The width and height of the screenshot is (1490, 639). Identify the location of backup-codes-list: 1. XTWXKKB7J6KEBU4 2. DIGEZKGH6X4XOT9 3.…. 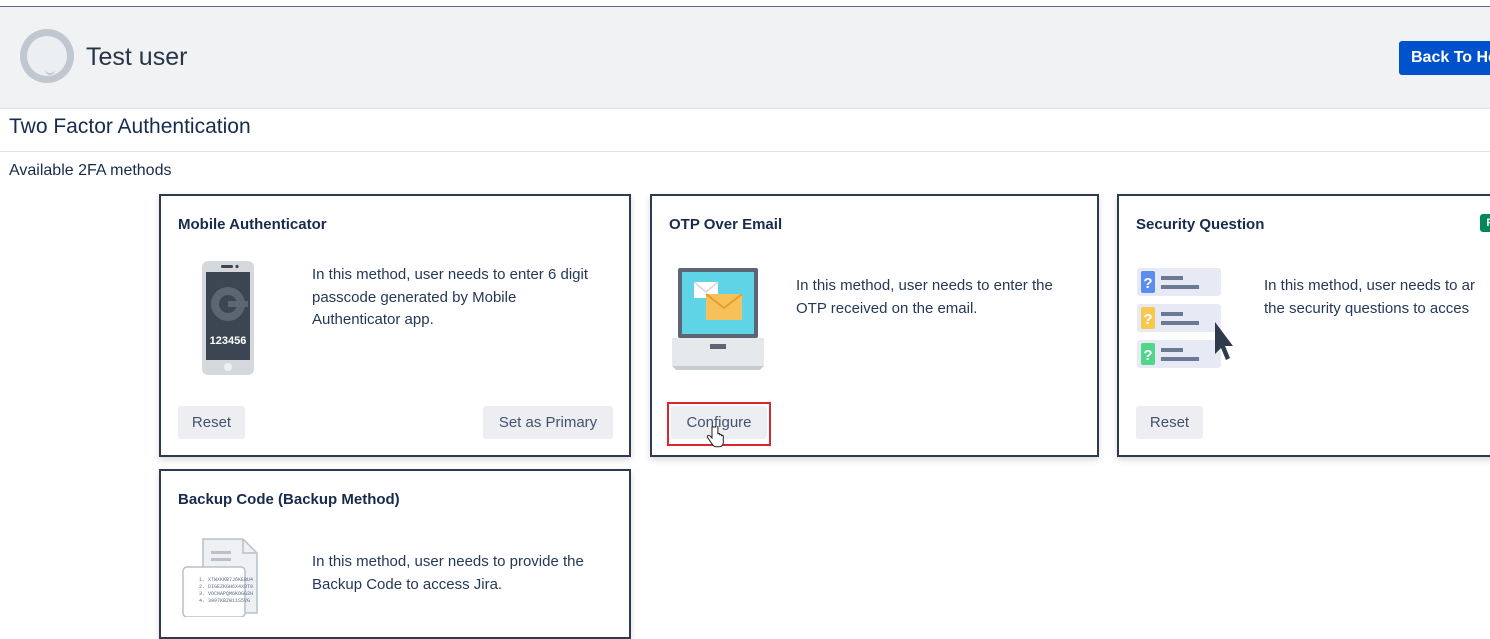
(226, 591).